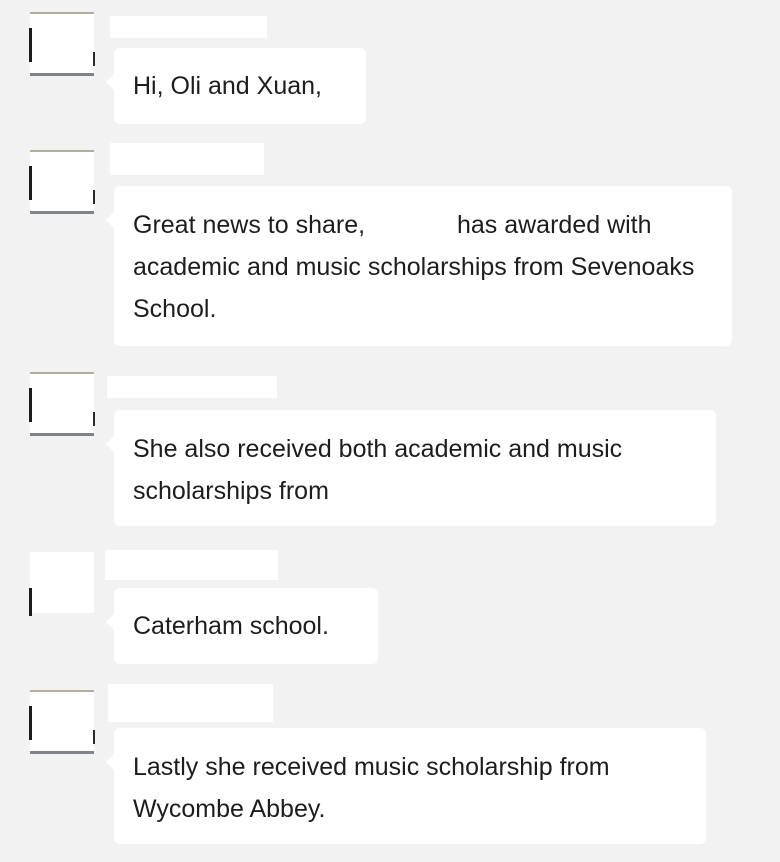 Image resolution: width=780 pixels, height=862 pixels. I want to click on message-text: Caterham school., so click(231, 626).